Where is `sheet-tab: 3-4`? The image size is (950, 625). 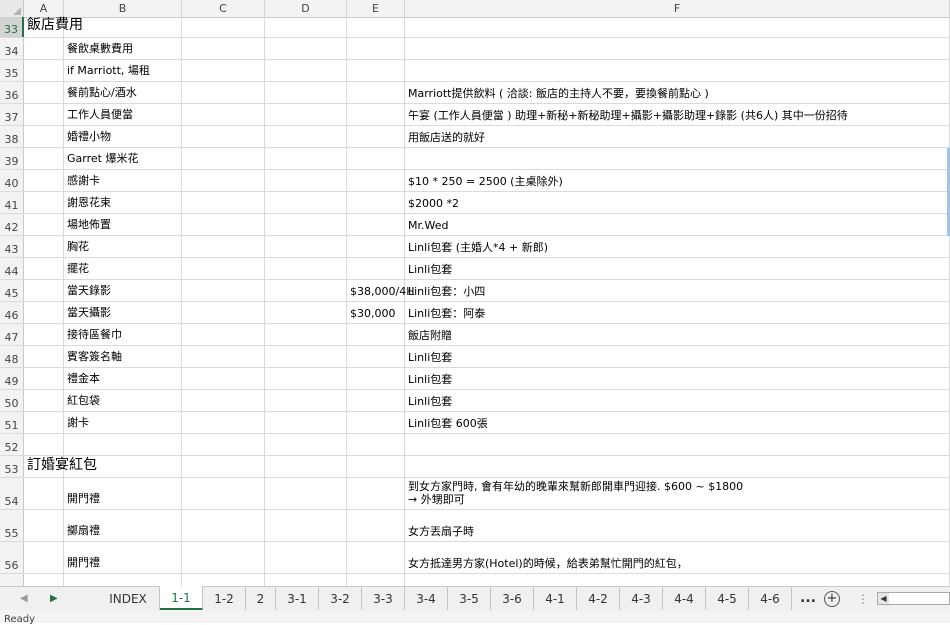 sheet-tab: 3-4 is located at coordinates (426, 598).